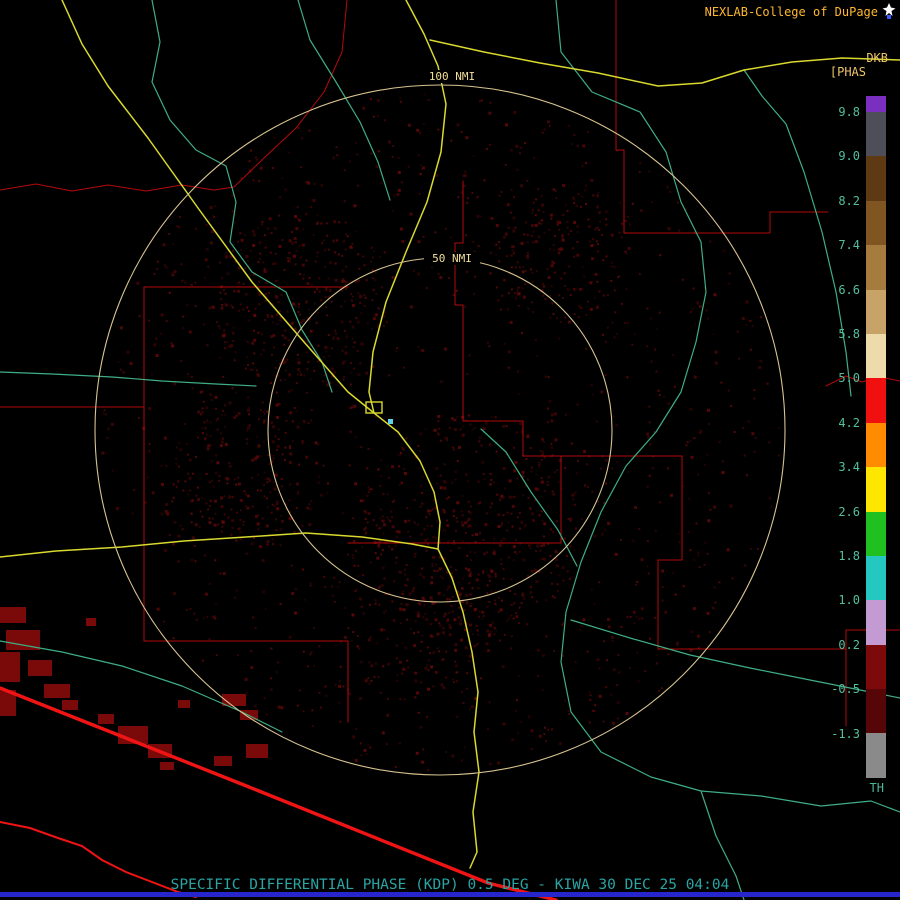 Image resolution: width=900 pixels, height=900 pixels. I want to click on colorbar-tick-label: 9.0, so click(849, 156).